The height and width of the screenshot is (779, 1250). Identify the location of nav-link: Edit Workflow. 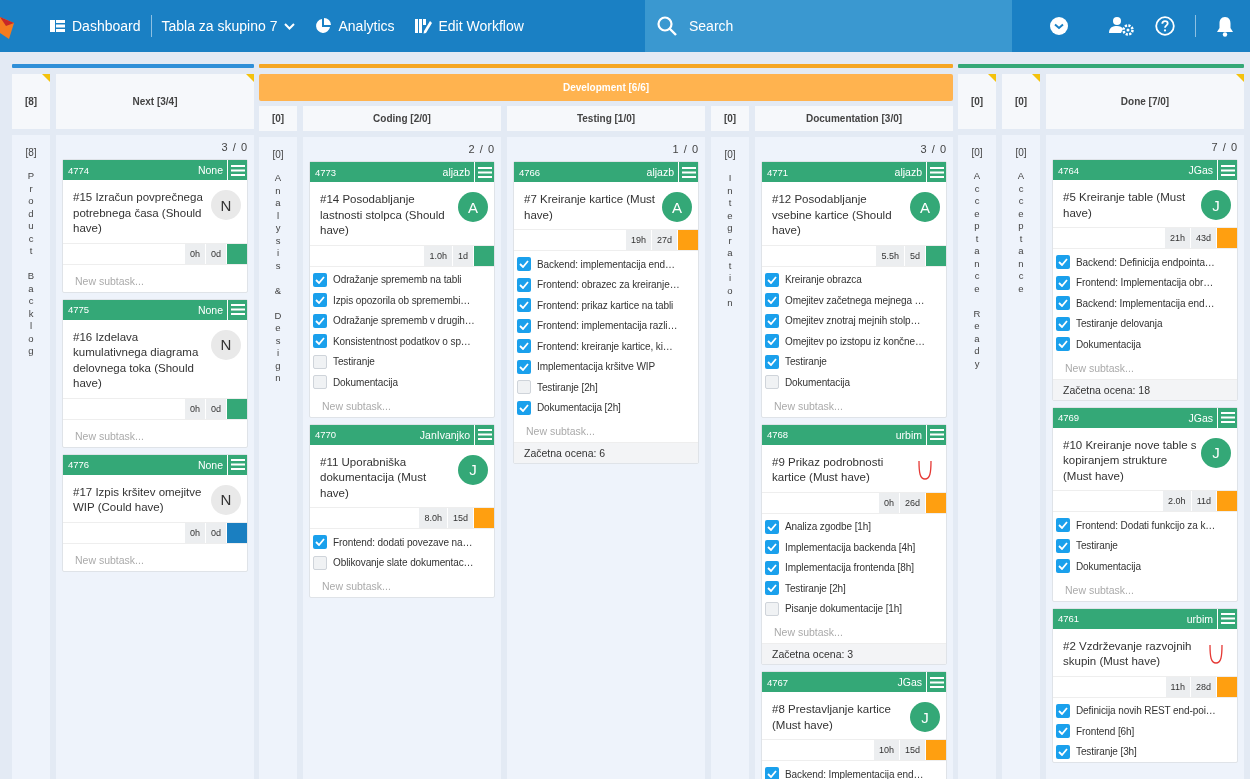
(469, 26).